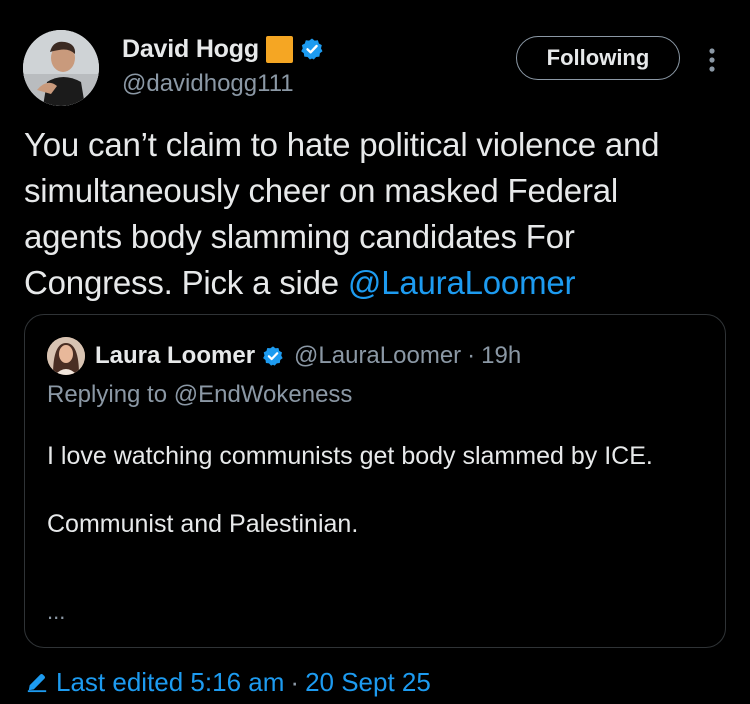  I want to click on quoted-author-avatar, so click(66, 356).